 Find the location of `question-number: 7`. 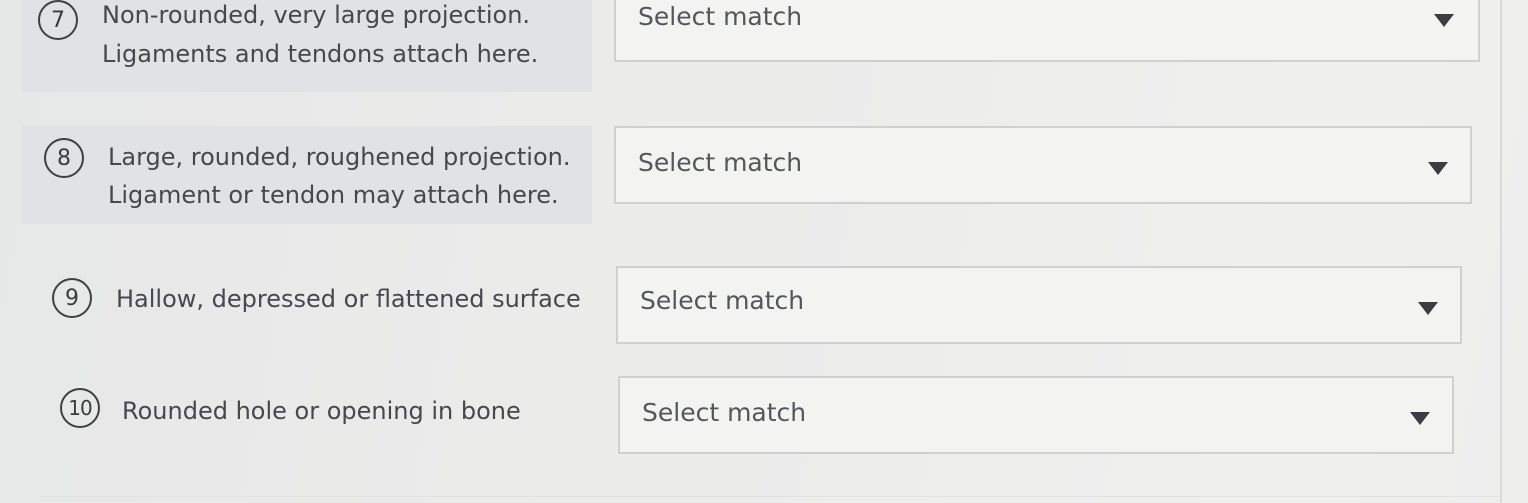

question-number: 7 is located at coordinates (58, 20).